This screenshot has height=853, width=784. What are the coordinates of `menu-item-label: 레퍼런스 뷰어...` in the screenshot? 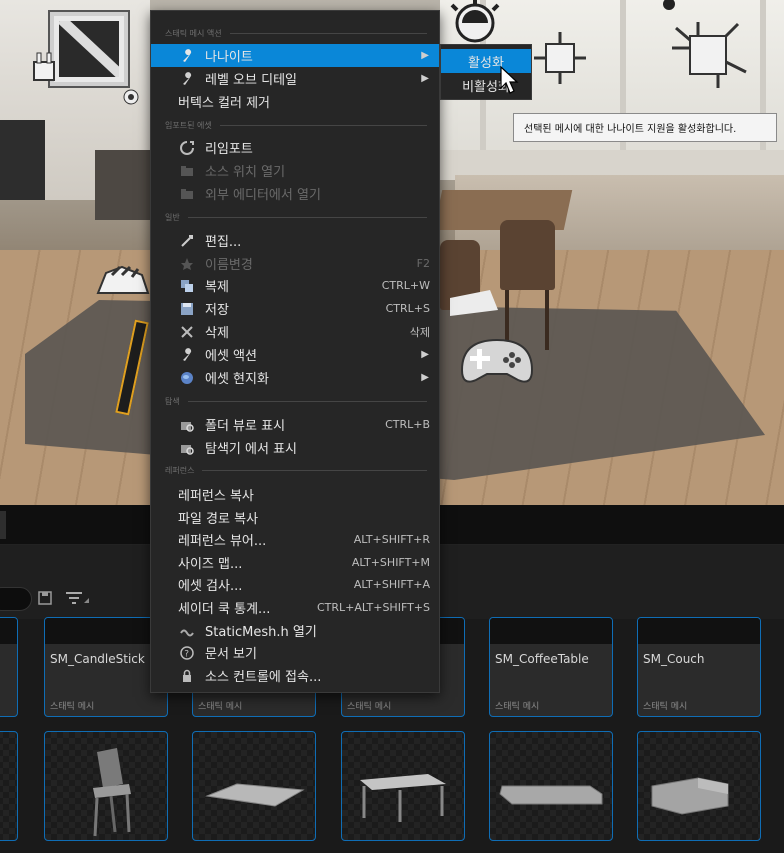 It's located at (222, 541).